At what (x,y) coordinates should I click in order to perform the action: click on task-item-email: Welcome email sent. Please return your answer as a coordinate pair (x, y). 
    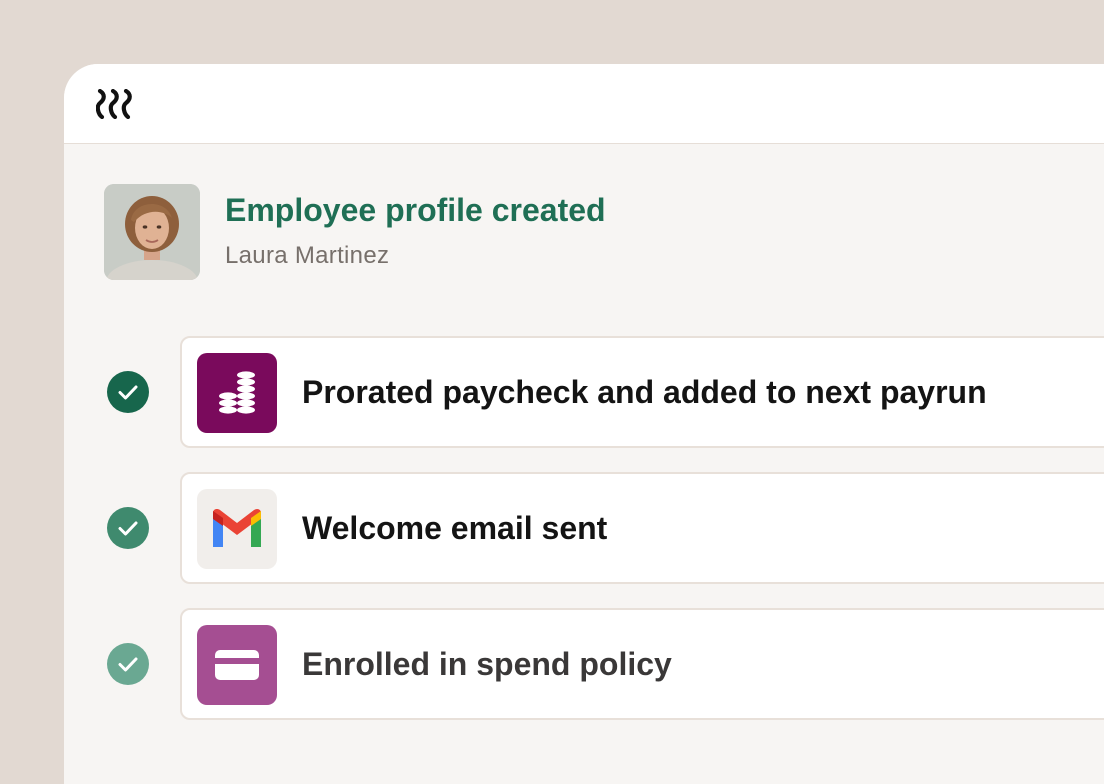
    Looking at the image, I should click on (604, 528).